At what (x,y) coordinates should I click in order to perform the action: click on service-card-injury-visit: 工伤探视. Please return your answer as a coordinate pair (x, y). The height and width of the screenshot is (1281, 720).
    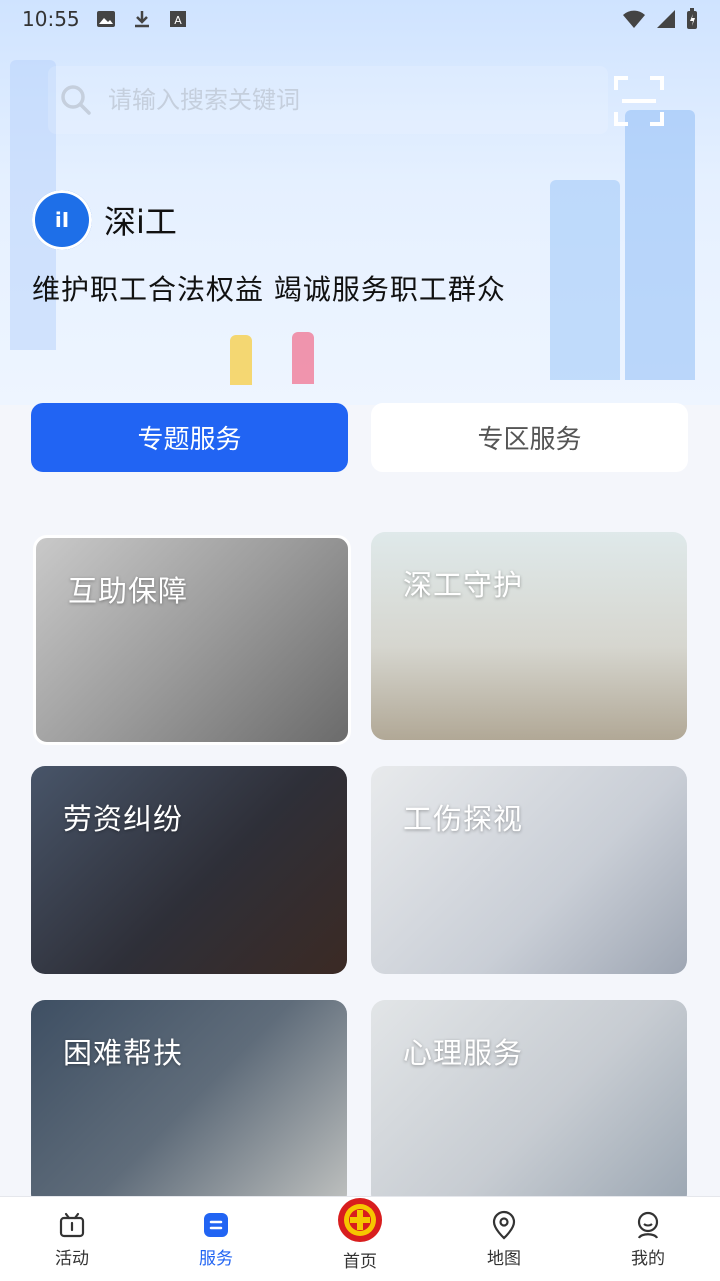
    Looking at the image, I should click on (529, 870).